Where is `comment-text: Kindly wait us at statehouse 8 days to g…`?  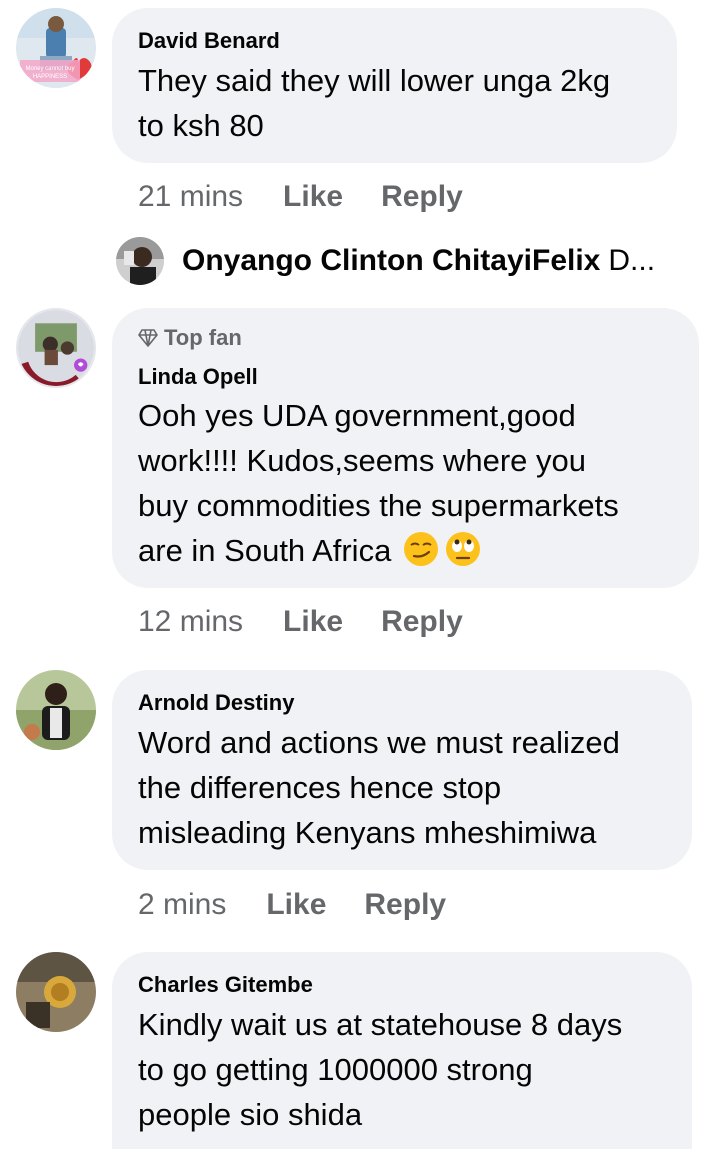 comment-text: Kindly wait us at statehouse 8 days to g… is located at coordinates (380, 1069).